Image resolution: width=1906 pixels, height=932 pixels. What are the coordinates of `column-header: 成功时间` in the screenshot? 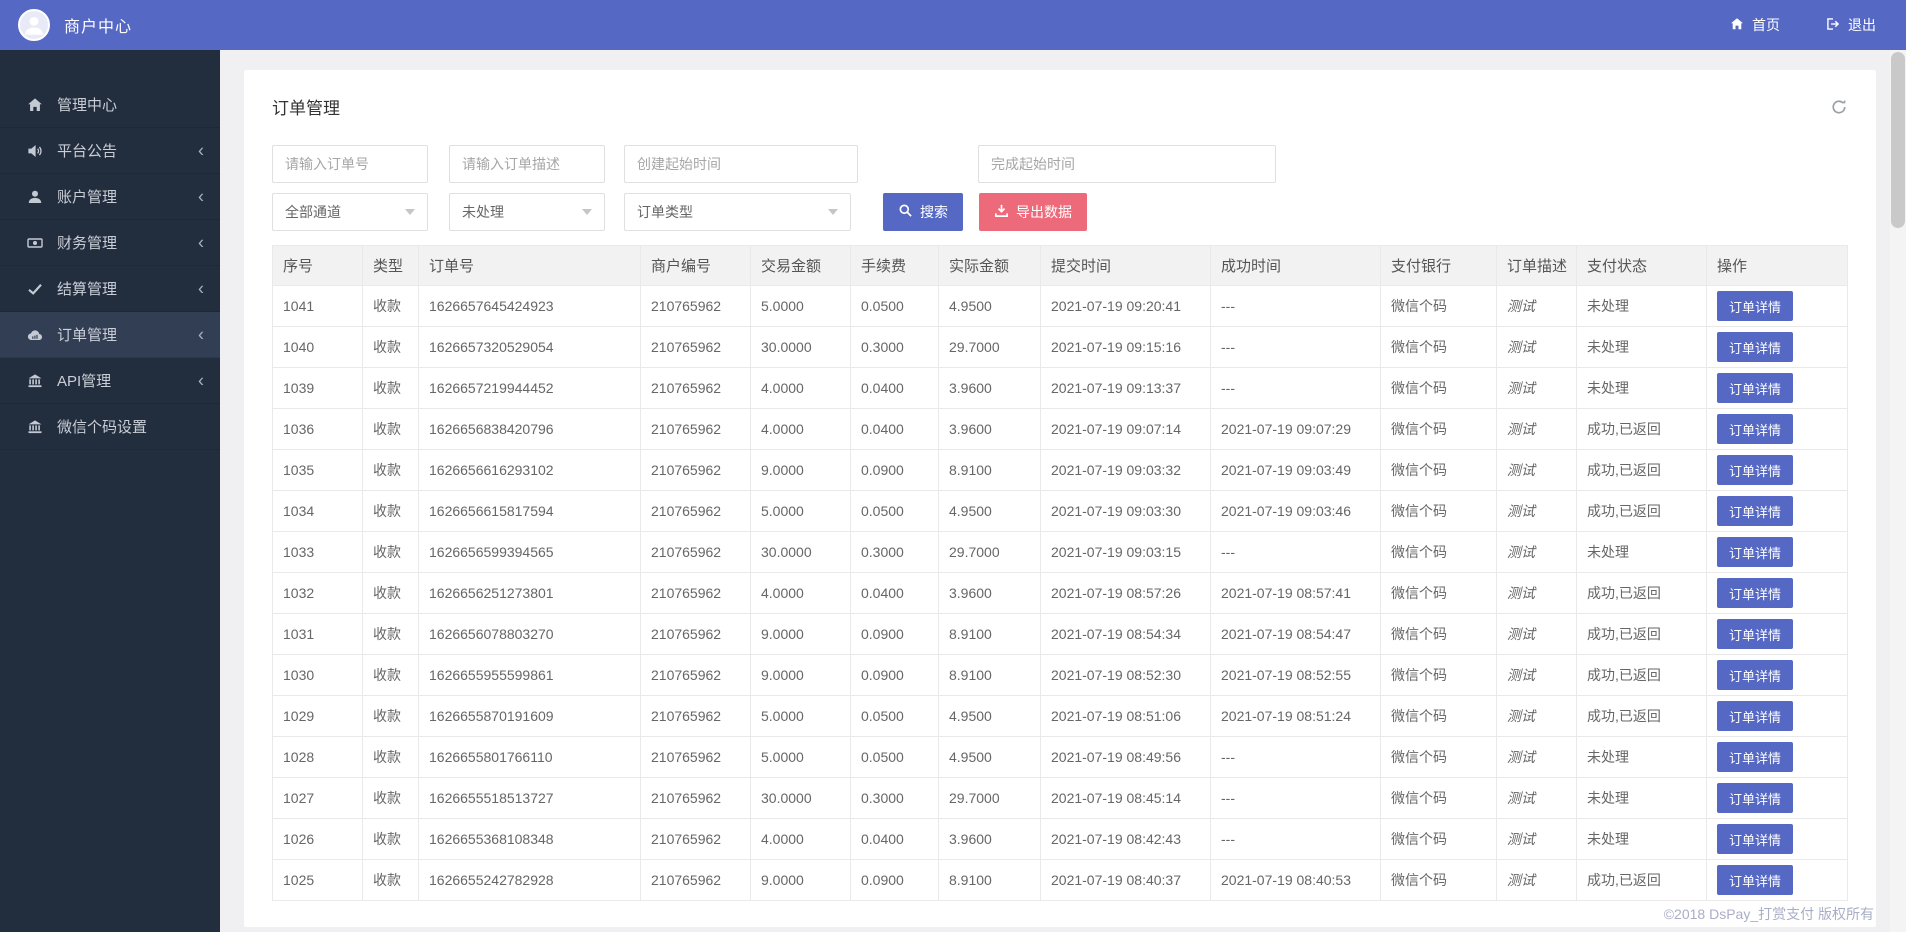 It's located at (1295, 265).